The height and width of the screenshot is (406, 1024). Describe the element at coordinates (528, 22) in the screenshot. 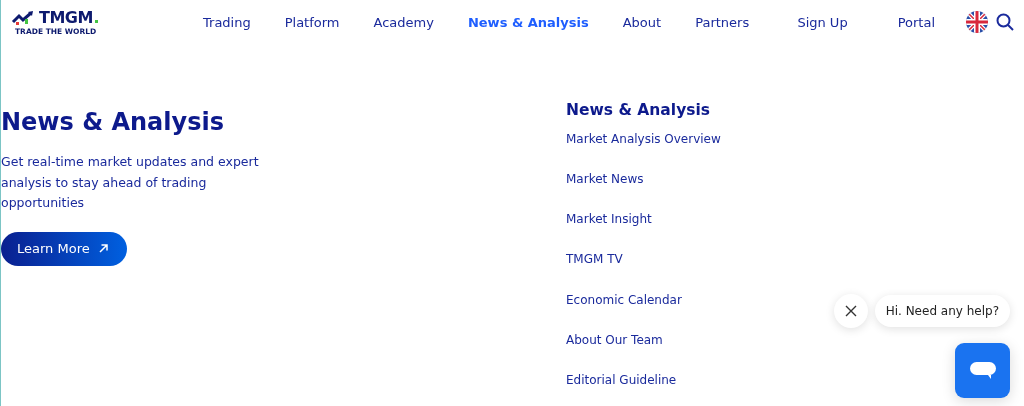

I see `nav-link: News & Analysis` at that location.